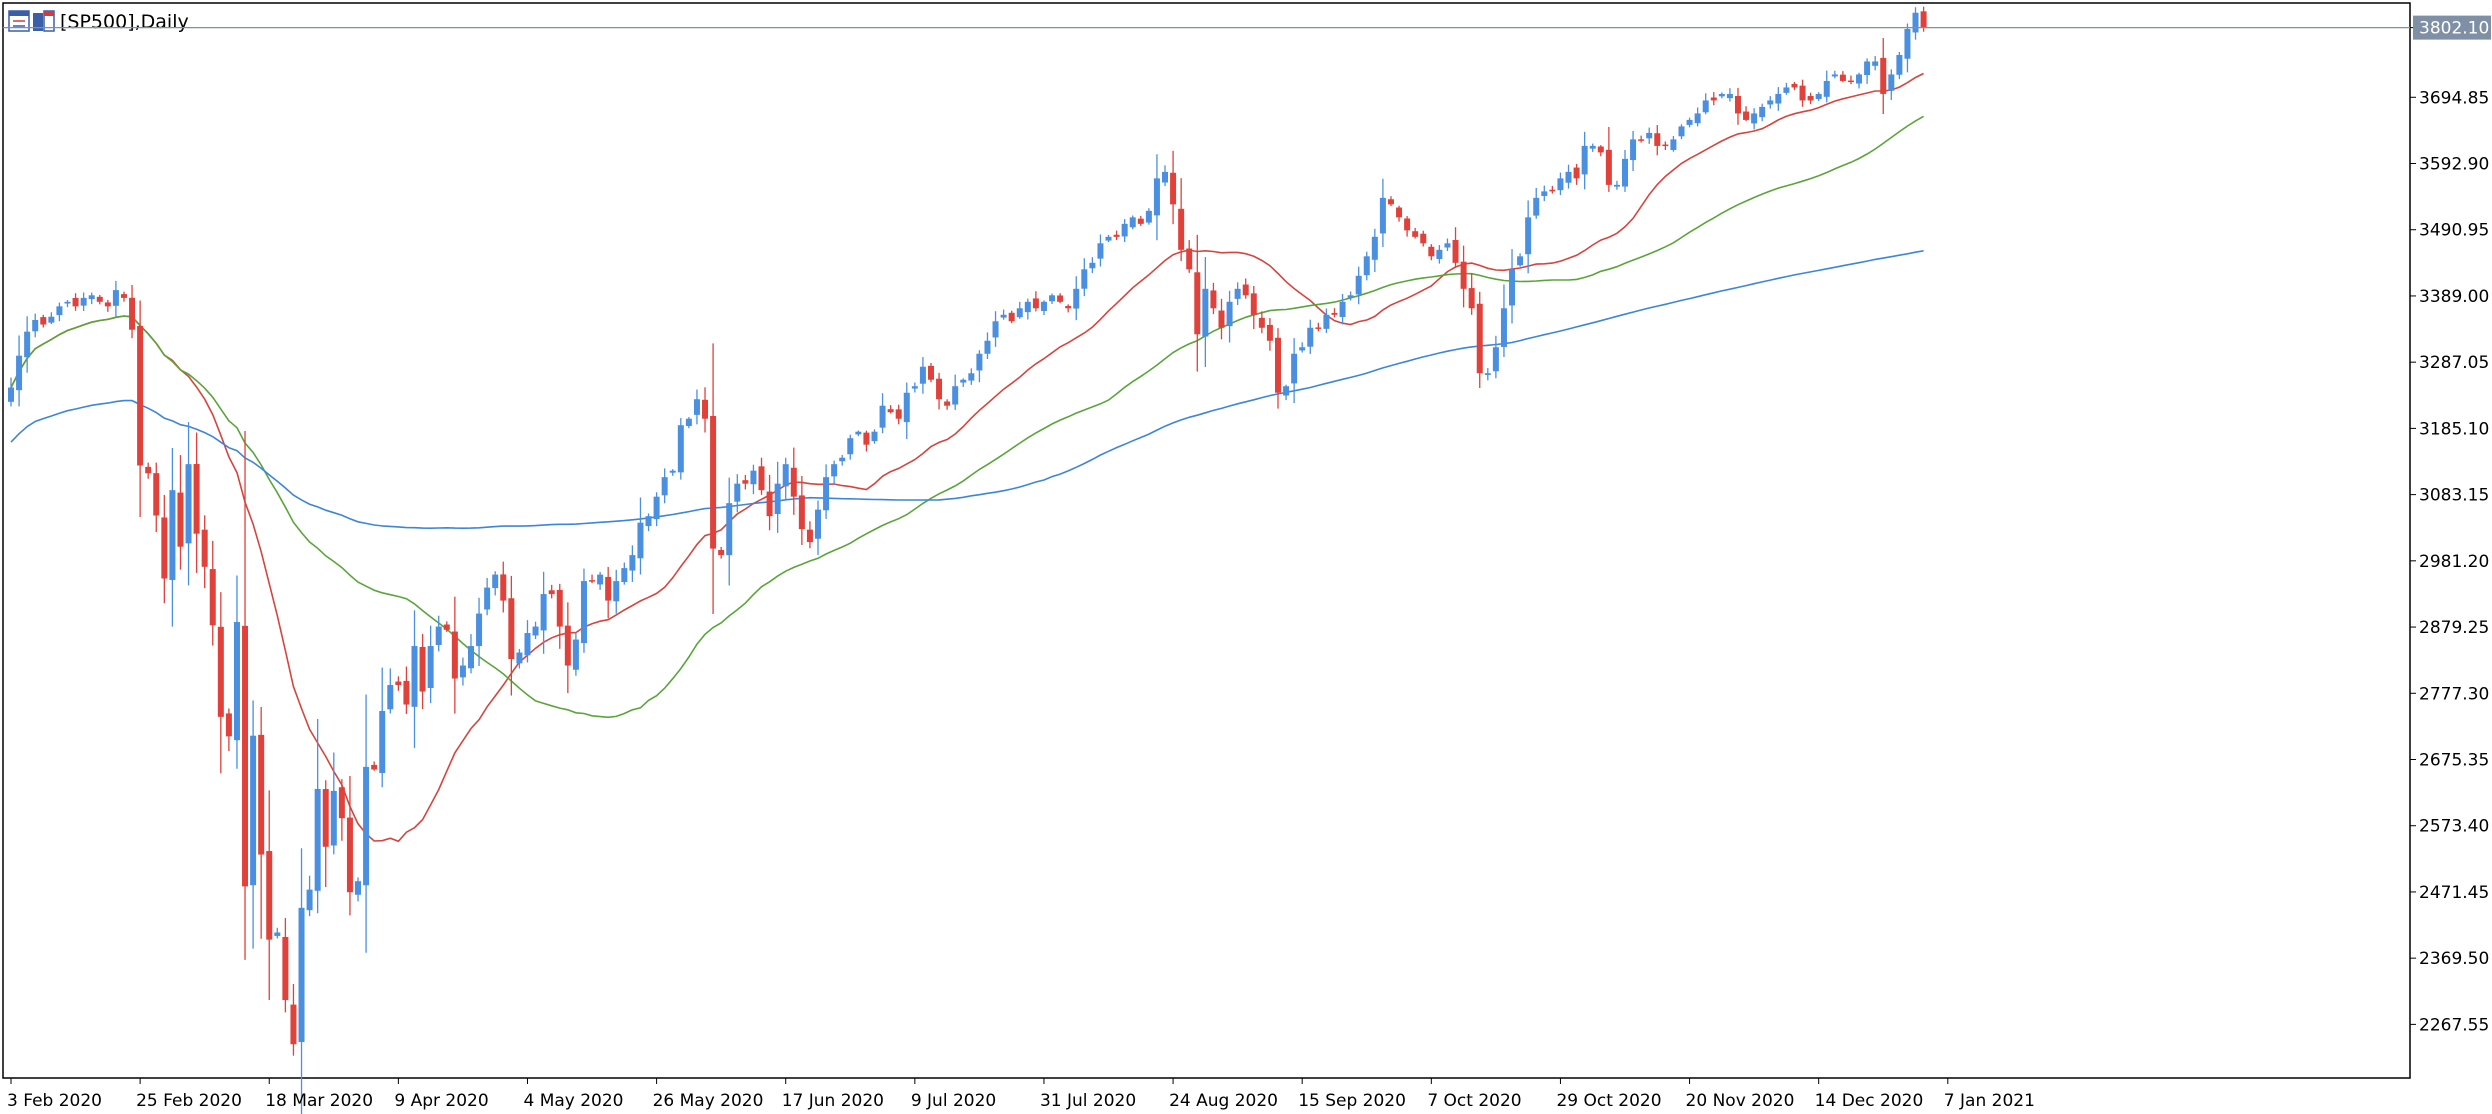 The image size is (2492, 1114). Describe the element at coordinates (2454, 363) in the screenshot. I see `price-tick-label: 3287.05` at that location.